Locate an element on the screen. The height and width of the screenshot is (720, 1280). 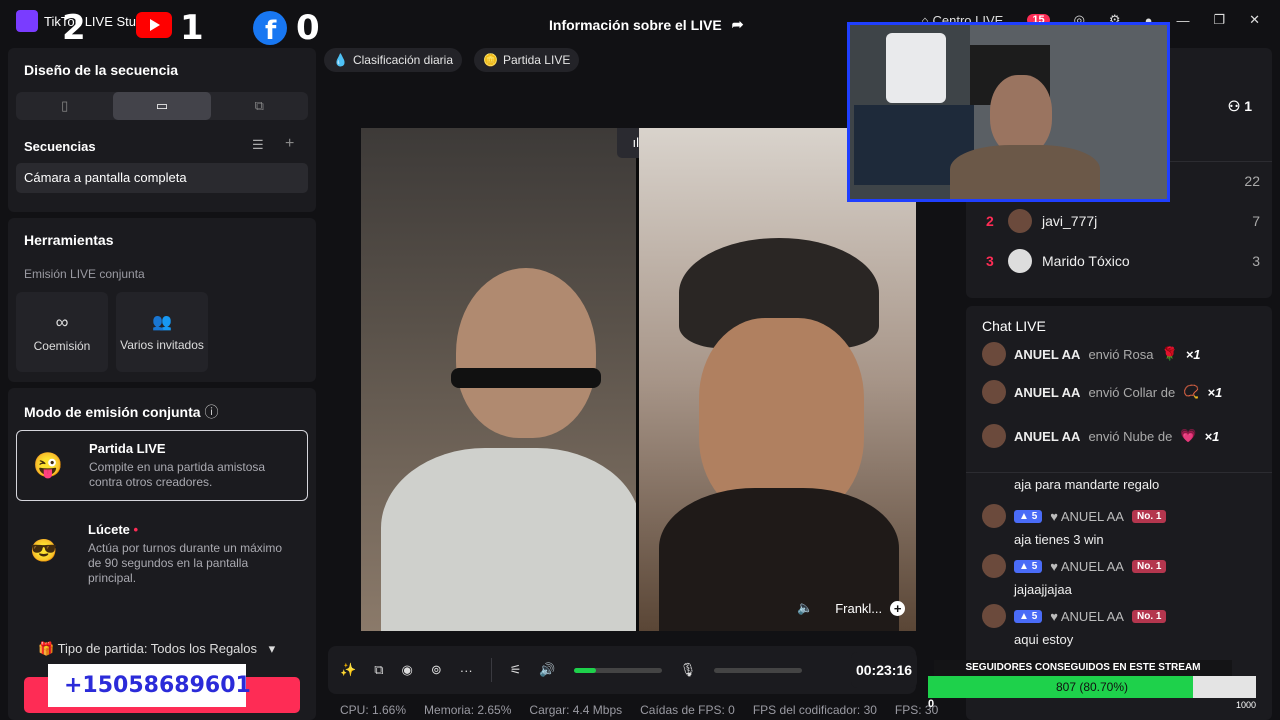
rank-name: Marido Tóxico is located at coordinates (1086, 261).